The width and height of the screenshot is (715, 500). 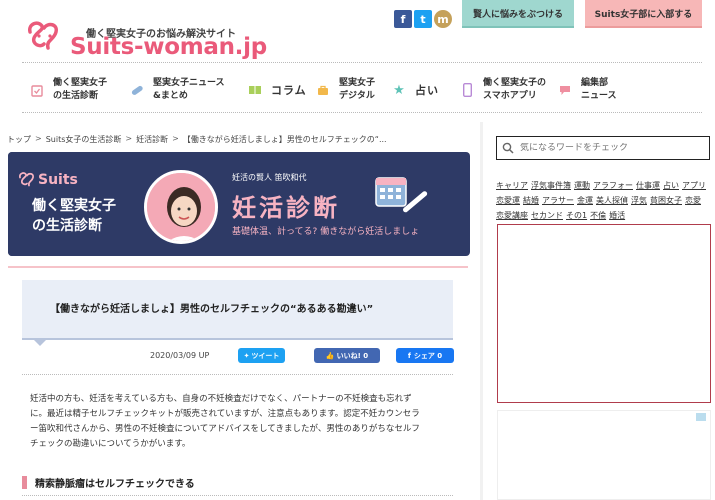 What do you see at coordinates (639, 200) in the screenshot?
I see `tag-link: 浮気` at bounding box center [639, 200].